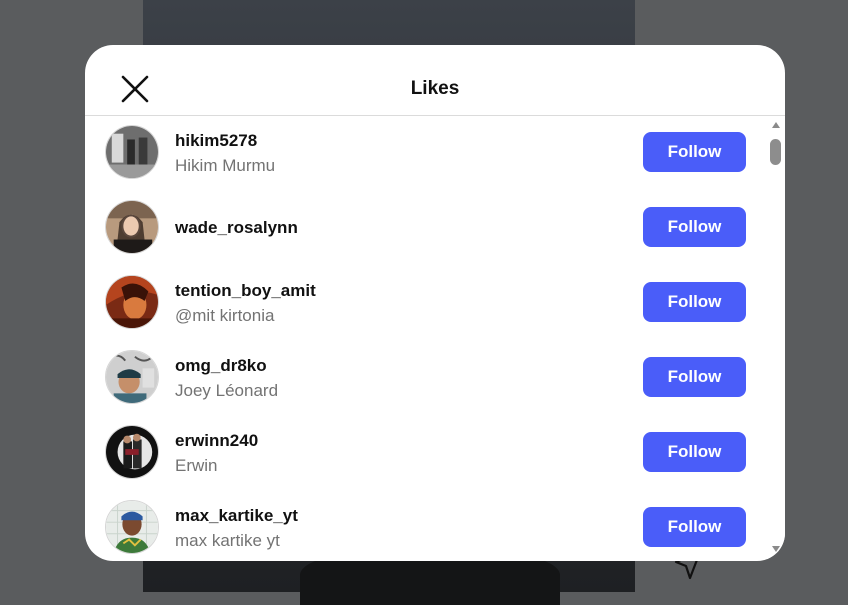 Image resolution: width=848 pixels, height=605 pixels. Describe the element at coordinates (216, 141) in the screenshot. I see `username: hikim5278` at that location.